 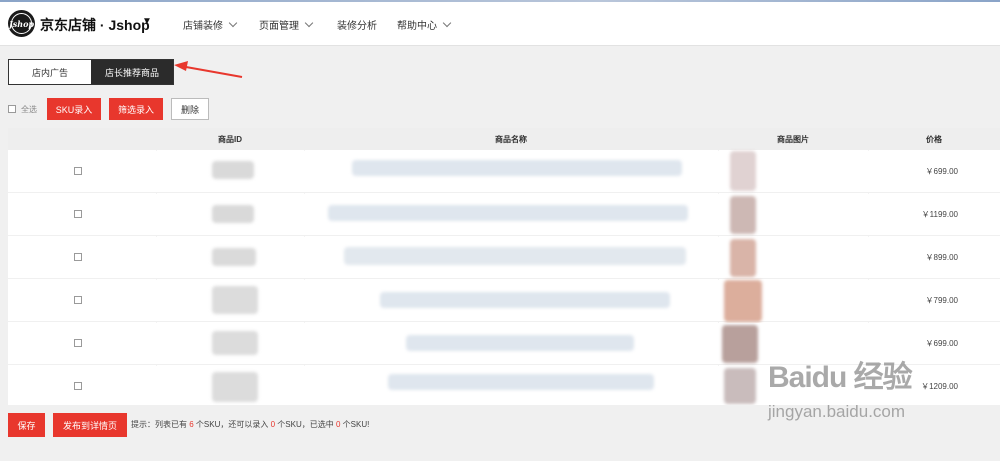 I want to click on nav-page-management: 页面管理, so click(x=286, y=24).